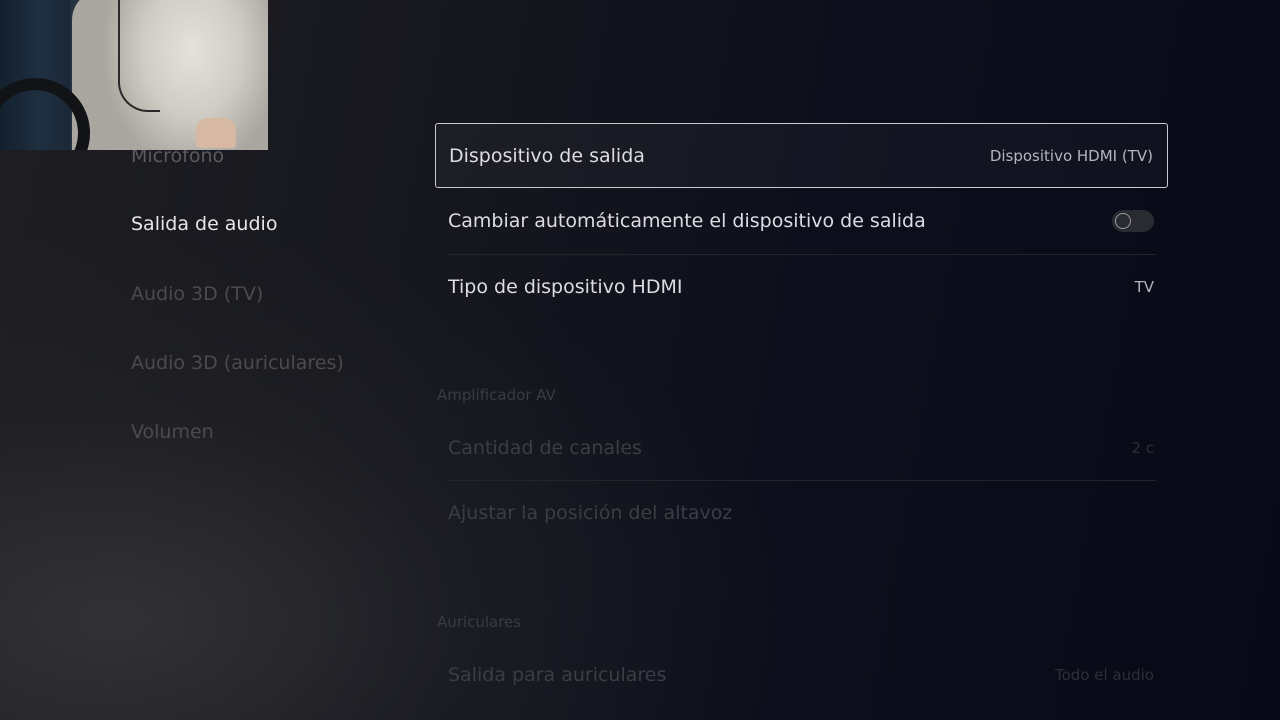 Image resolution: width=1280 pixels, height=720 pixels. Describe the element at coordinates (1123, 221) in the screenshot. I see `toggle-knob` at that location.